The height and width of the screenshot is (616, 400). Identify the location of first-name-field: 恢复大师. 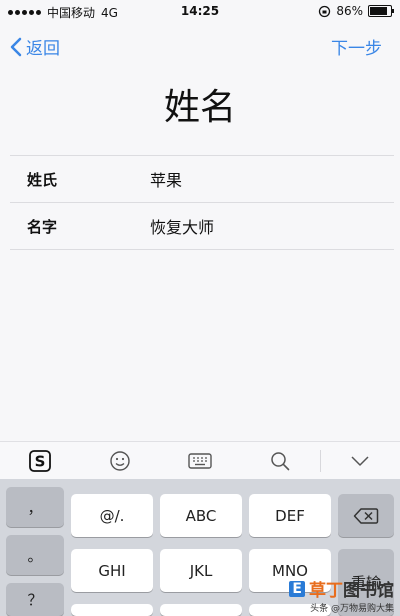
(182, 226).